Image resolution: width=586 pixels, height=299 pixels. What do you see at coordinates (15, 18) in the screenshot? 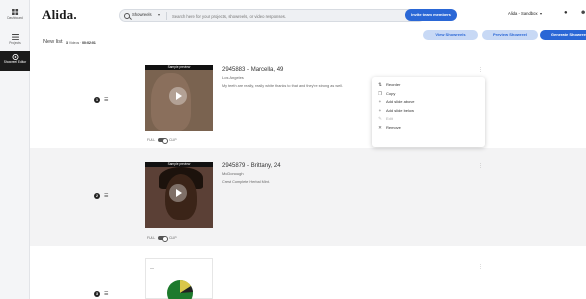
I see `rail-label-dashboard: Dashboard` at bounding box center [15, 18].